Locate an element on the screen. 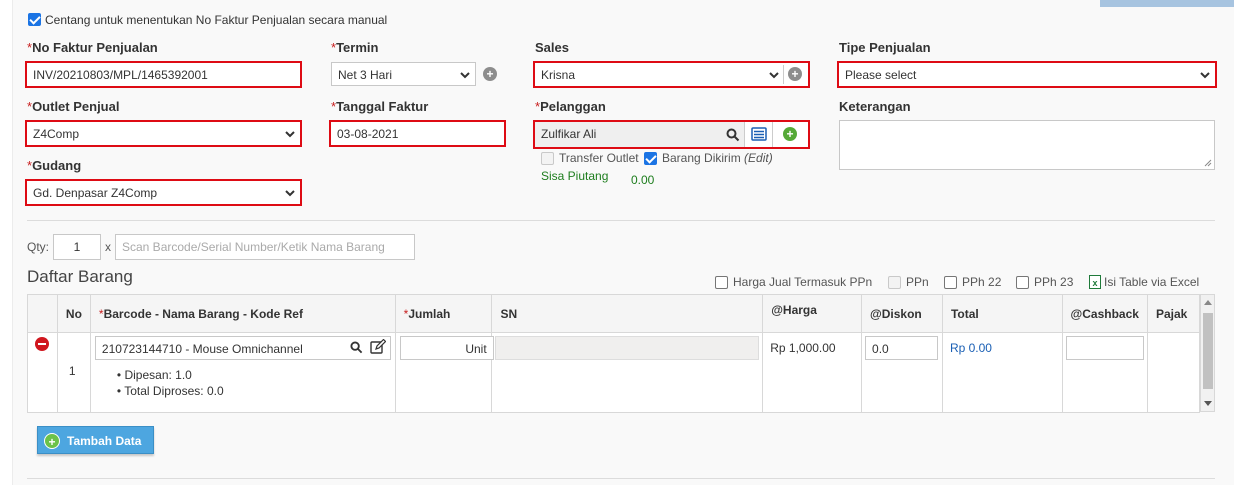  total-cell: Rp 0.00 is located at coordinates (1002, 372).